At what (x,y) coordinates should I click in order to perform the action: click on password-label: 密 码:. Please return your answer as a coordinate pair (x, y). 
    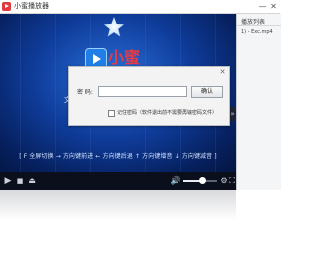
    Looking at the image, I should click on (85, 92).